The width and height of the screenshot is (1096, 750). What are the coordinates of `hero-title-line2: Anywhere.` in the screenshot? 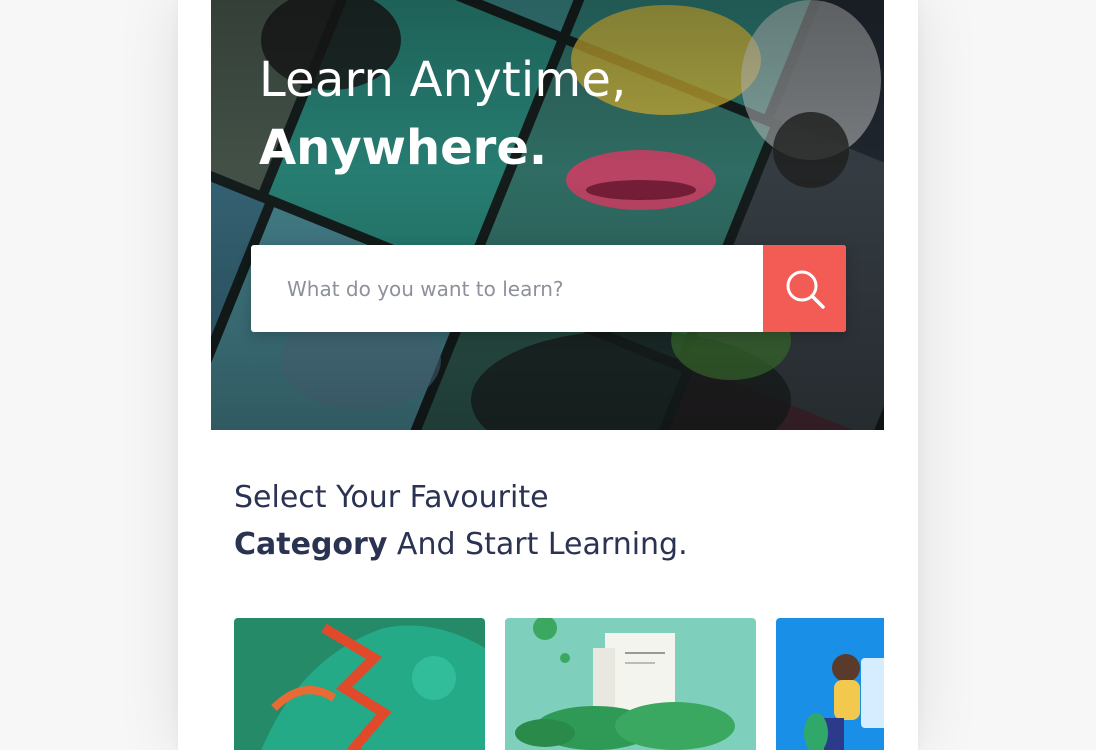 It's located at (403, 148).